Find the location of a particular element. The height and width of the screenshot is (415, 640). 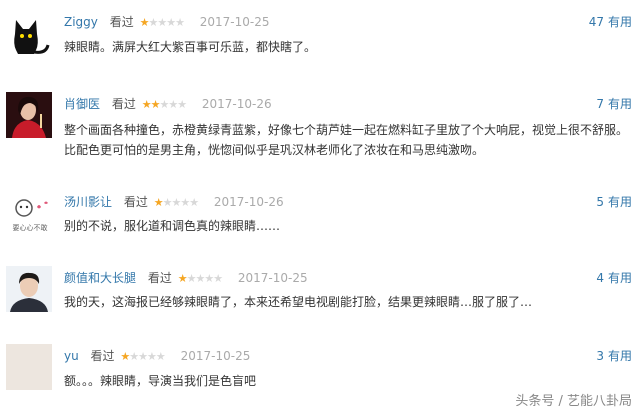

avatar-caption: 要心心不敢 is located at coordinates (30, 228).